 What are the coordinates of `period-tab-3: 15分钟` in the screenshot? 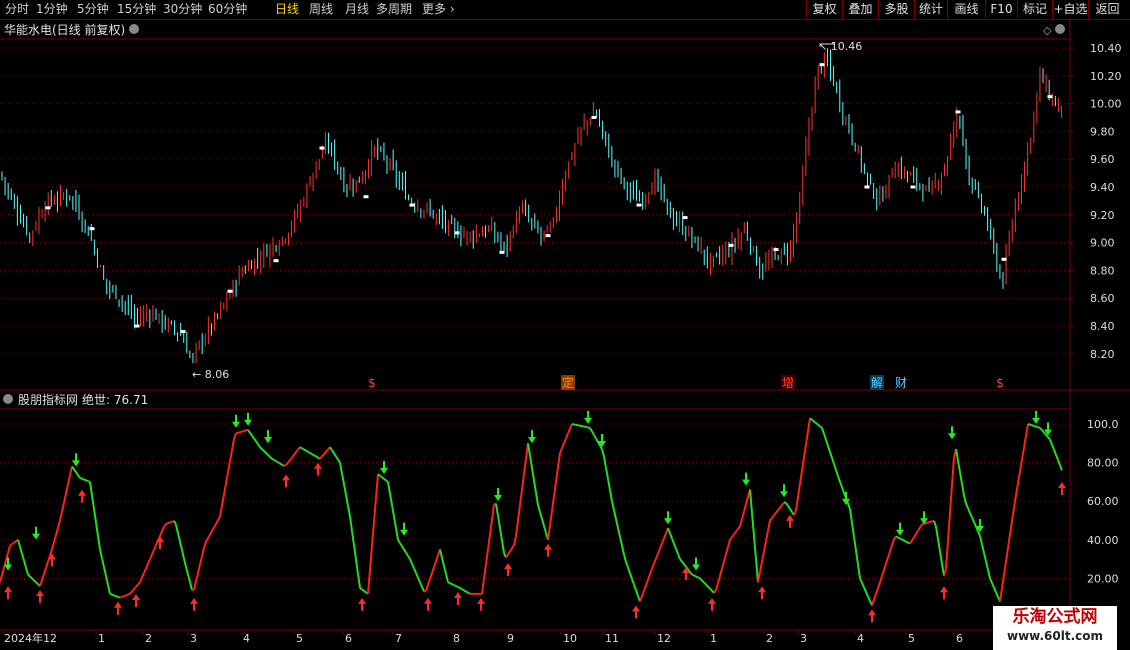 It's located at (136, 9).